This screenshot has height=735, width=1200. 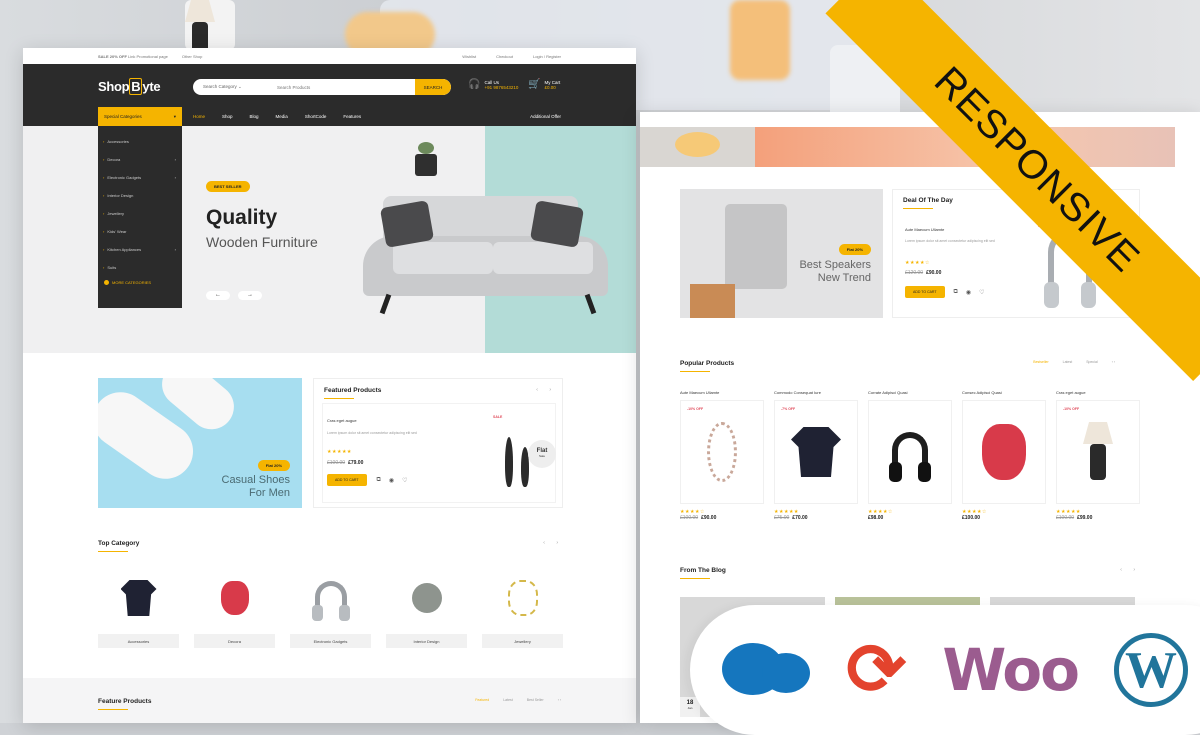 I want to click on old-price: £75.00, so click(x=782, y=518).